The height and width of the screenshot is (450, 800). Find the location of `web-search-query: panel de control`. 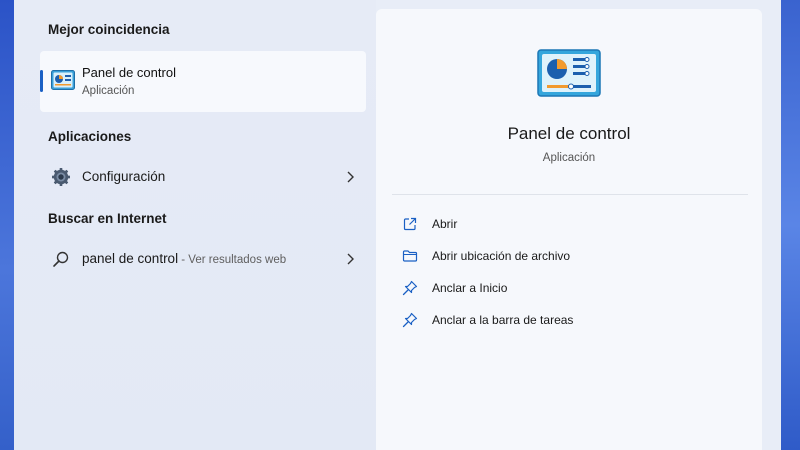

web-search-query: panel de control is located at coordinates (130, 258).